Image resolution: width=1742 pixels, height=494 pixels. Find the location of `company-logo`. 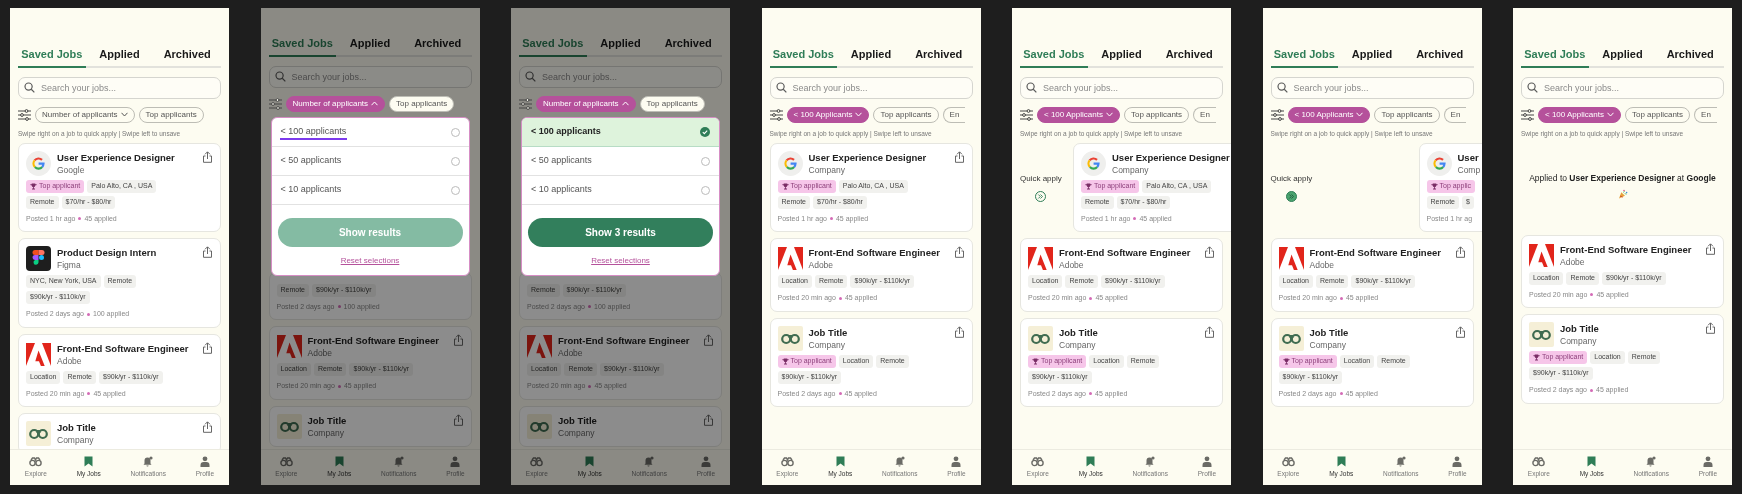

company-logo is located at coordinates (539, 426).